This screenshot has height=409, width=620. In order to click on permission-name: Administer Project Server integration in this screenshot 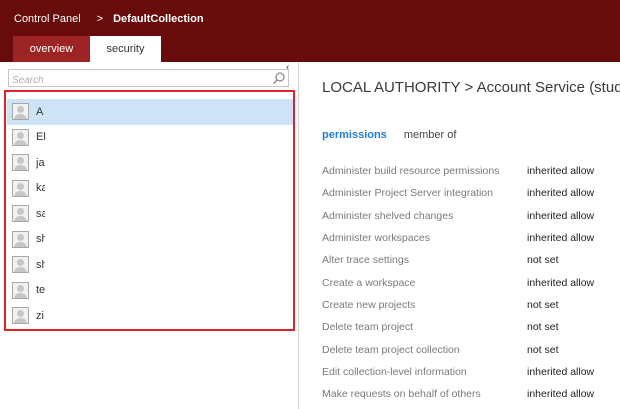, I will do `click(407, 193)`.